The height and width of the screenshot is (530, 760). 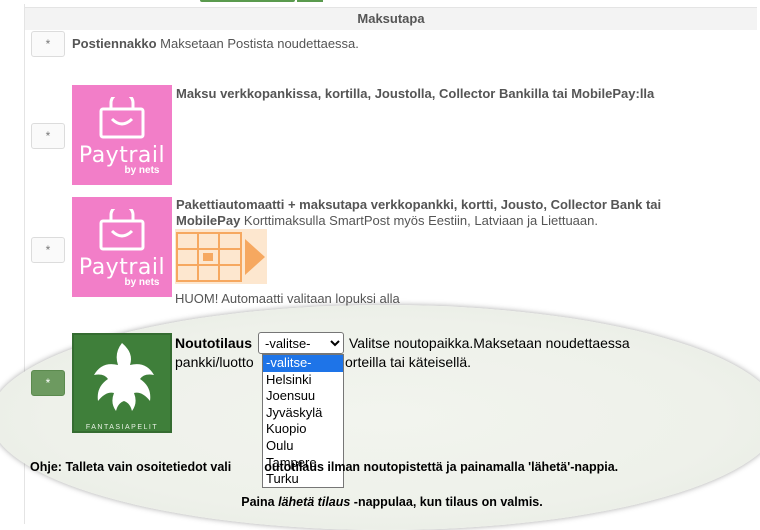 What do you see at coordinates (301, 343) in the screenshot?
I see `pickup-location-select: -valitse-` at bounding box center [301, 343].